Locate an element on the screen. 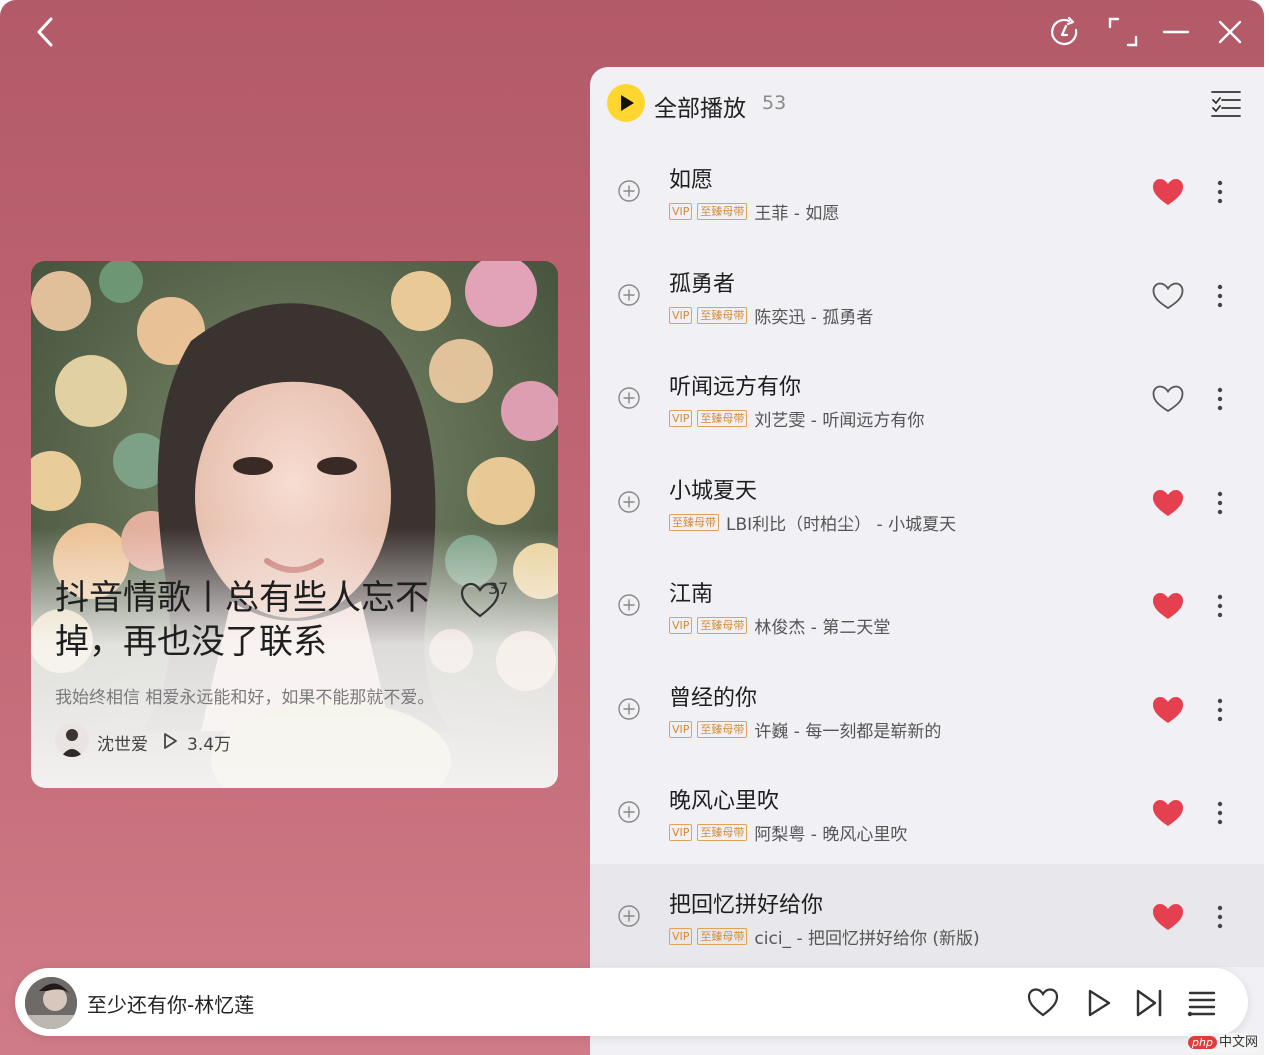 Image resolution: width=1269 pixels, height=1055 pixels. song-meta: VIP 至臻母带 刘艺雯 - 听闻远方有你 is located at coordinates (796, 418).